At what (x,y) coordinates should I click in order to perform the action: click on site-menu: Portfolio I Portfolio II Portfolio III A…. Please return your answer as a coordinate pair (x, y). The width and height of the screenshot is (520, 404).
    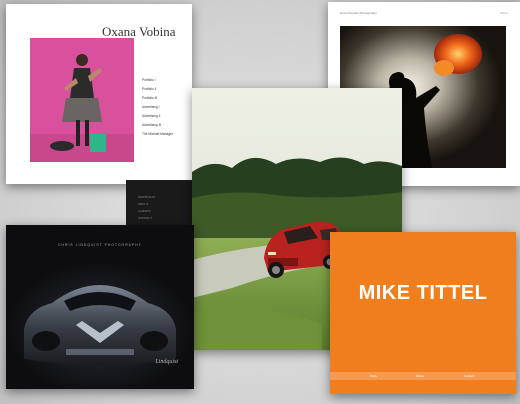
    Looking at the image, I should click on (157, 107).